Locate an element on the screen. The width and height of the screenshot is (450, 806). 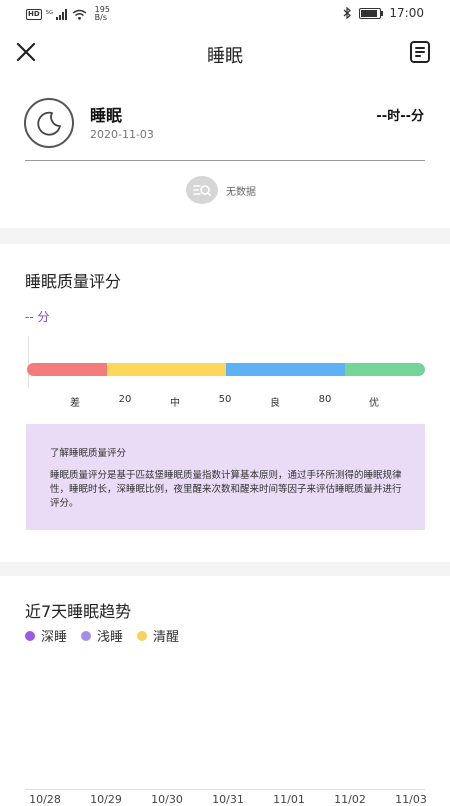
scale-label: 中 is located at coordinates (175, 403).